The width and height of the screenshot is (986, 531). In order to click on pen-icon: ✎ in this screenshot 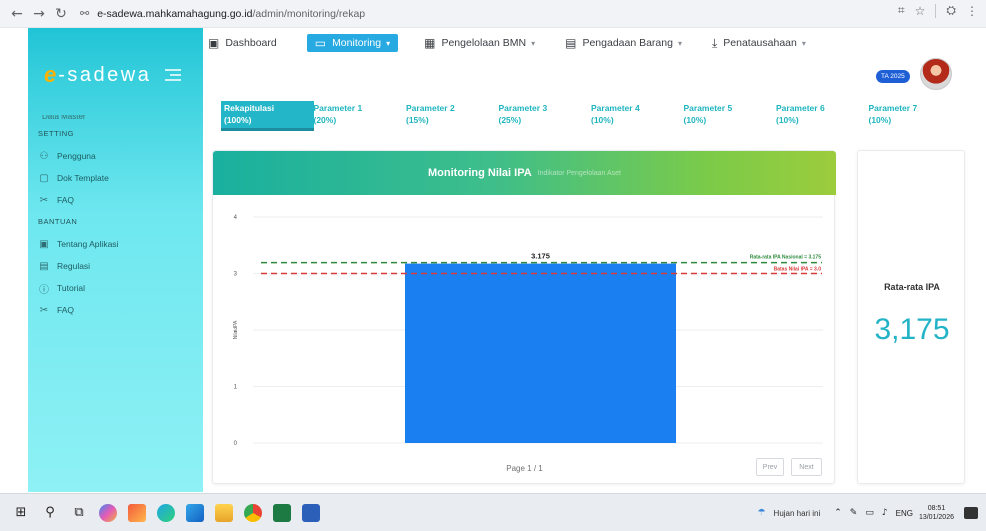, I will do `click(854, 513)`.